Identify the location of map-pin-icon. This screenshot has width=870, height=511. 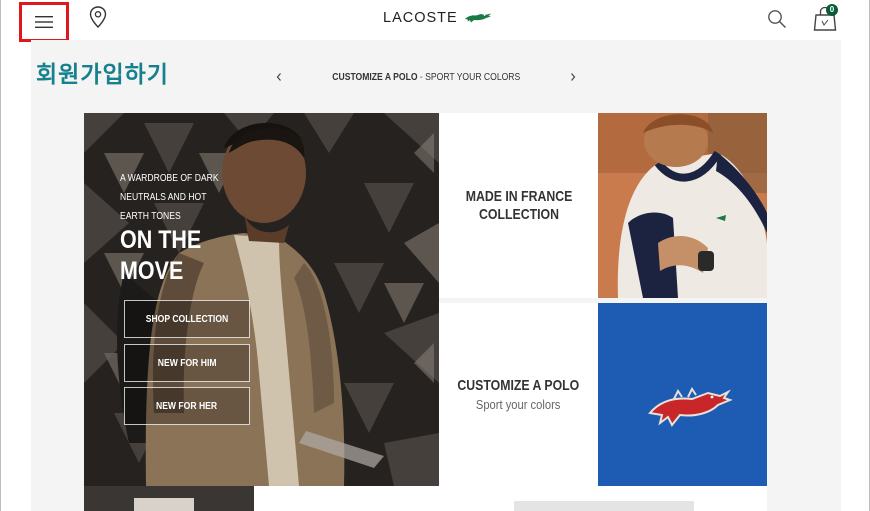
(98, 17).